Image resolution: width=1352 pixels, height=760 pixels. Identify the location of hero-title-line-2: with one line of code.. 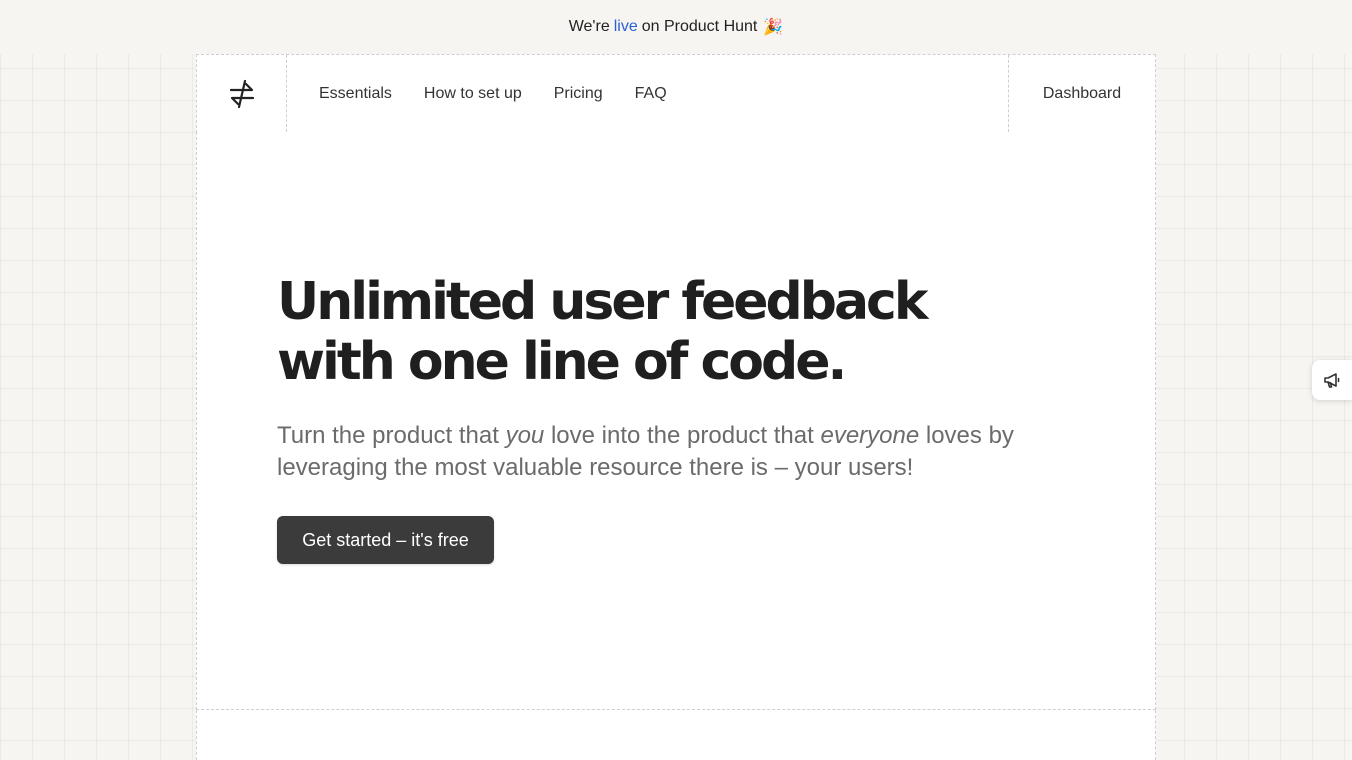
(562, 362).